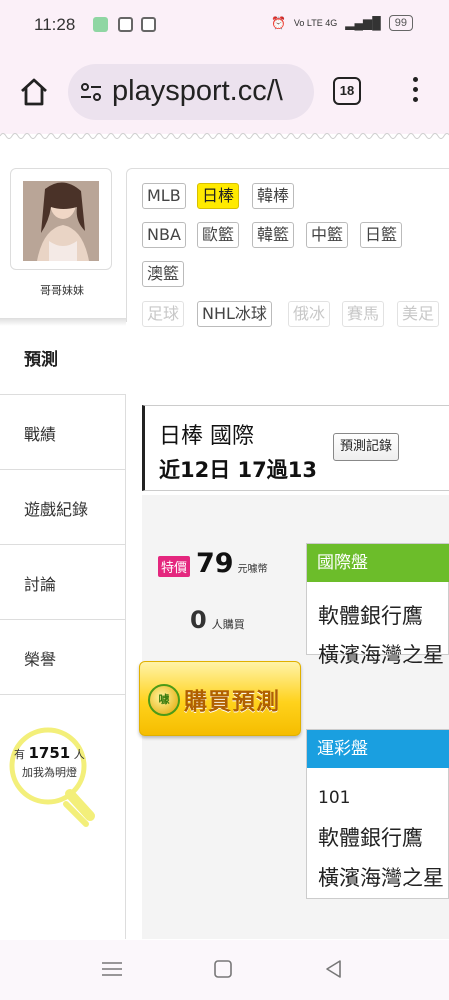 This screenshot has height=1000, width=449. Describe the element at coordinates (418, 314) in the screenshot. I see `league-tab-american-football: 美足` at that location.